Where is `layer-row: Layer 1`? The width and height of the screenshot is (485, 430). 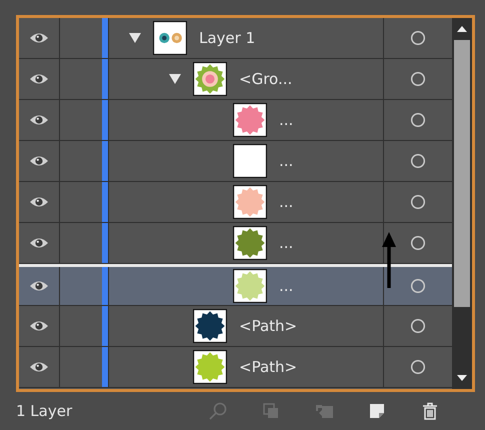
layer-row: Layer 1 is located at coordinates (235, 38).